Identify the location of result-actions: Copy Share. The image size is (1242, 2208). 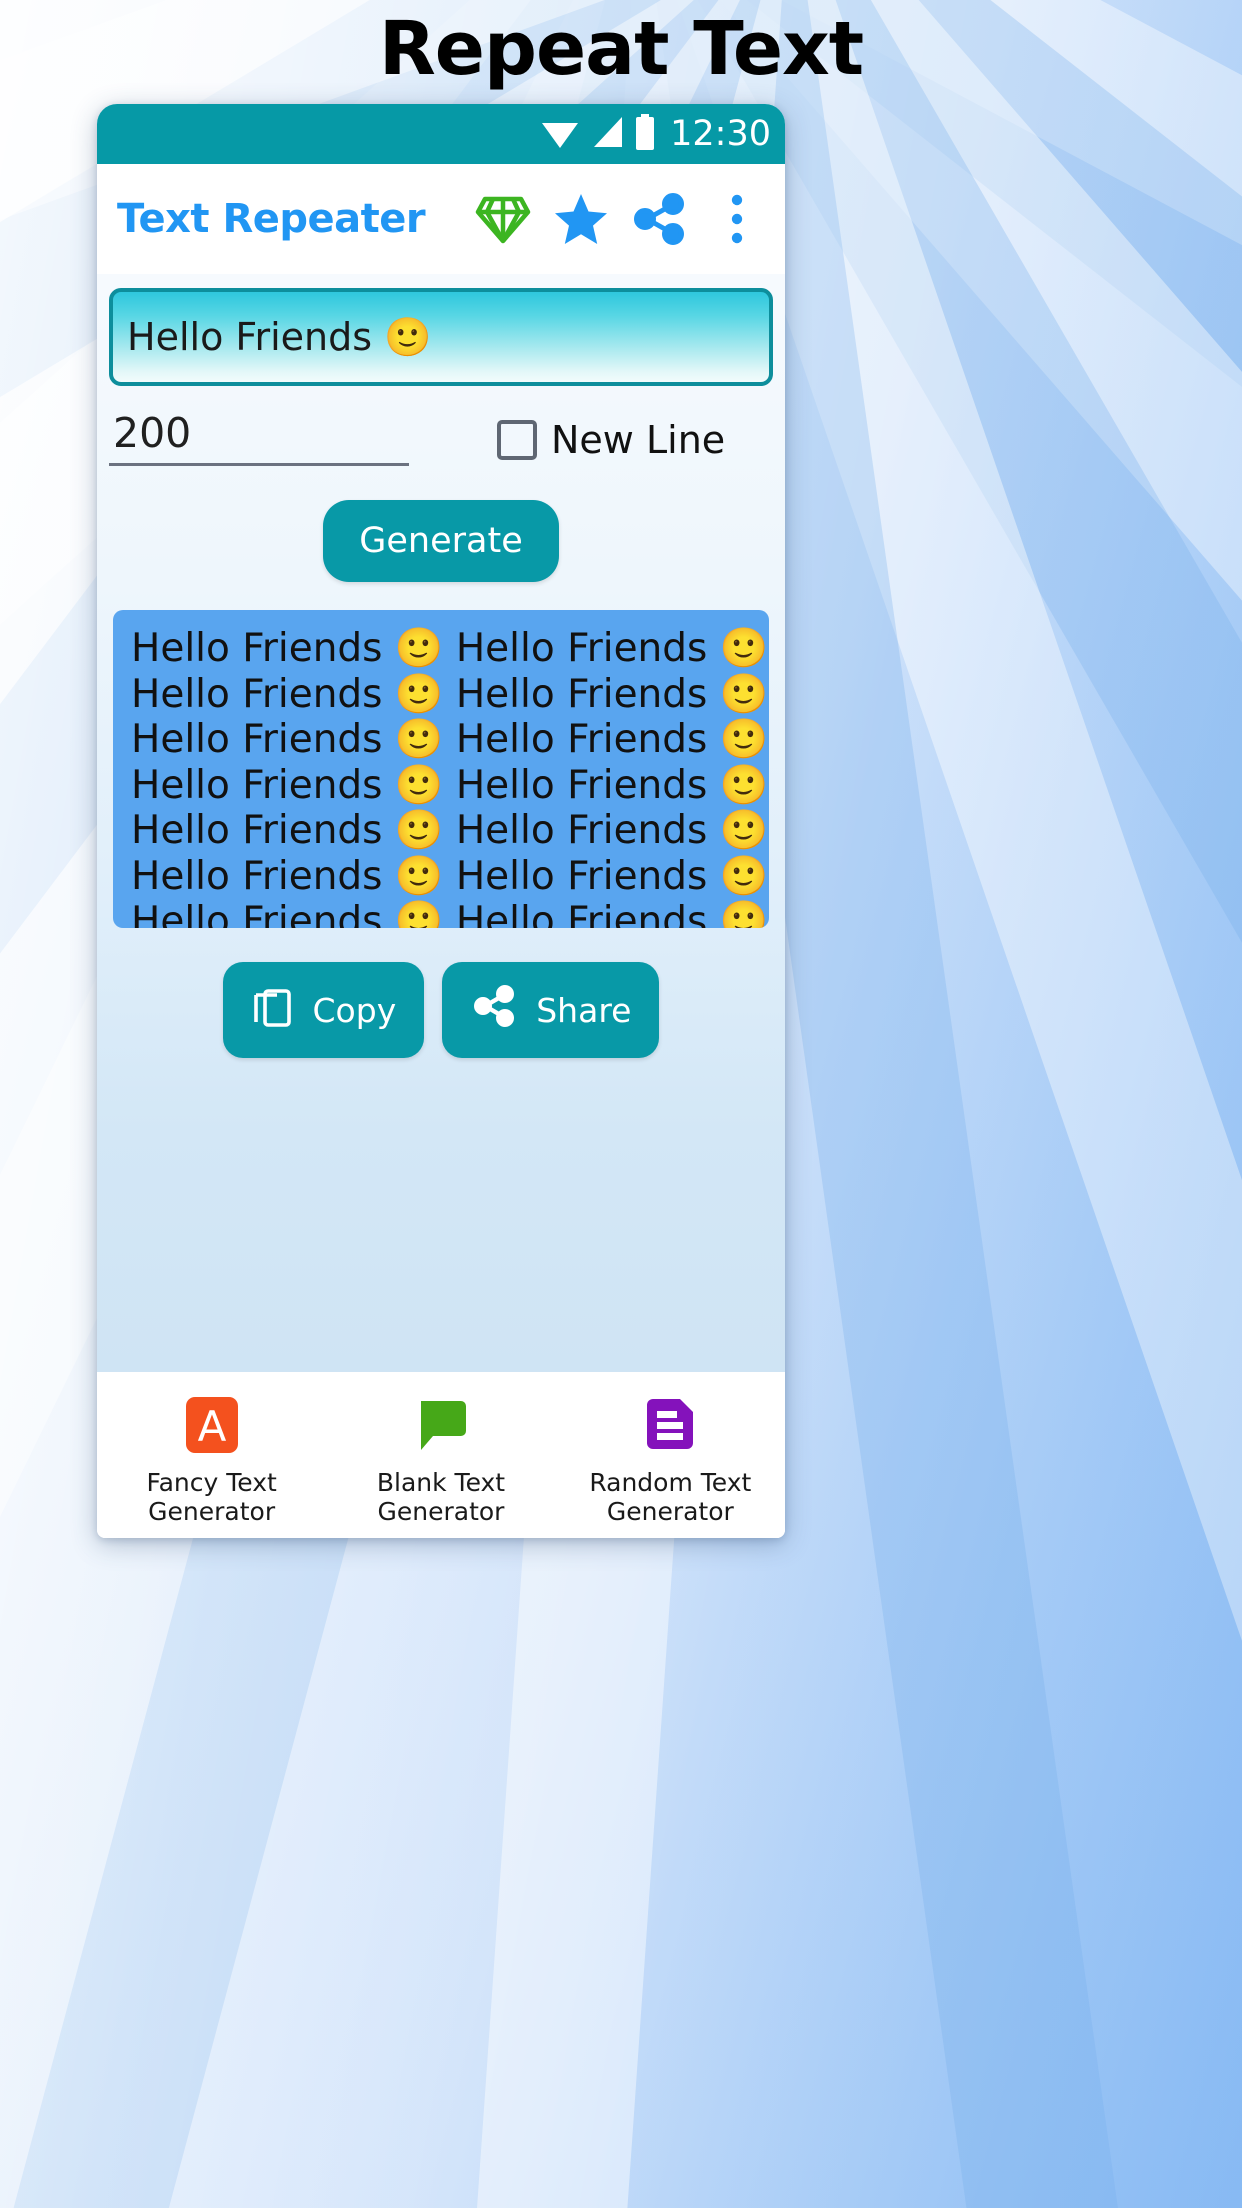
(441, 1010).